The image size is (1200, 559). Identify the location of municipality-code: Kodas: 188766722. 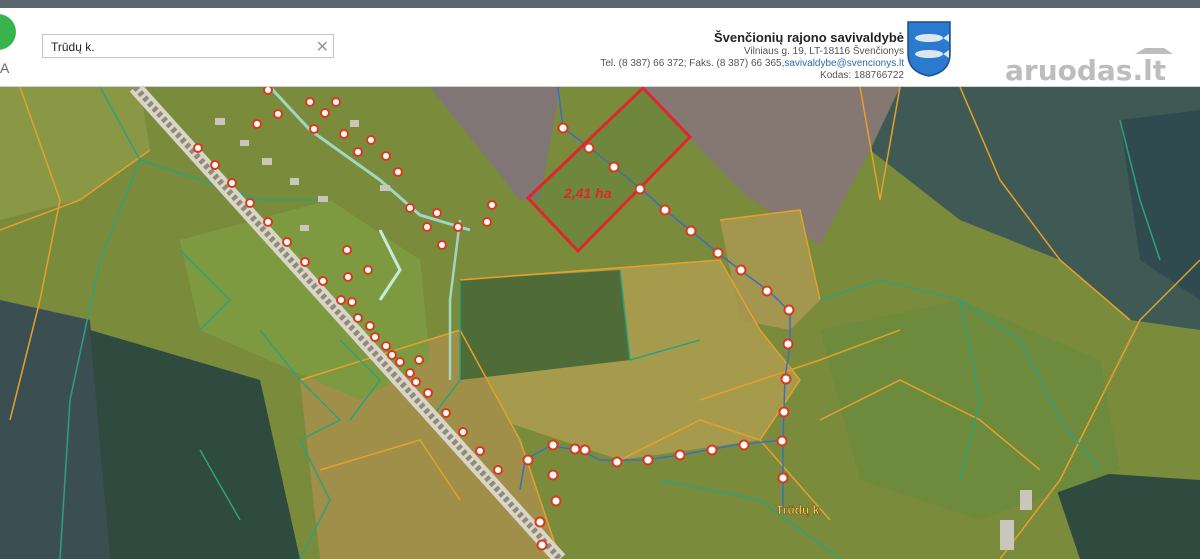
(862, 75).